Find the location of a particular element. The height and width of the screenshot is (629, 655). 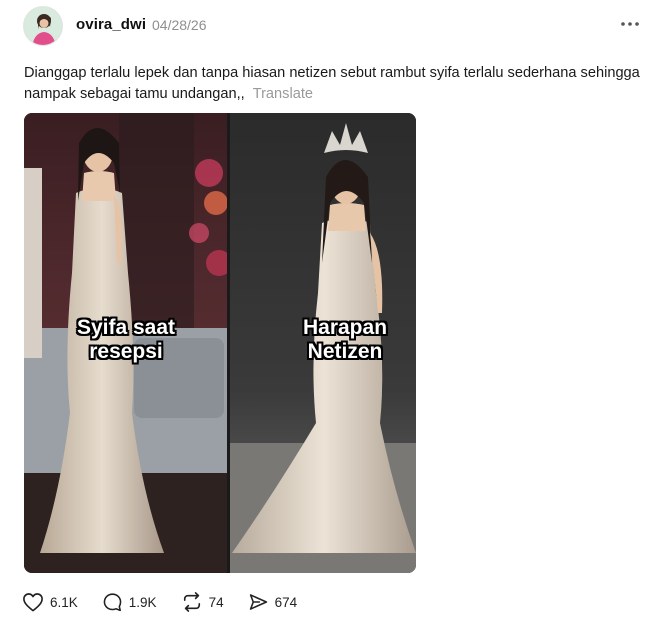

repost-button: 74 is located at coordinates (202, 602).